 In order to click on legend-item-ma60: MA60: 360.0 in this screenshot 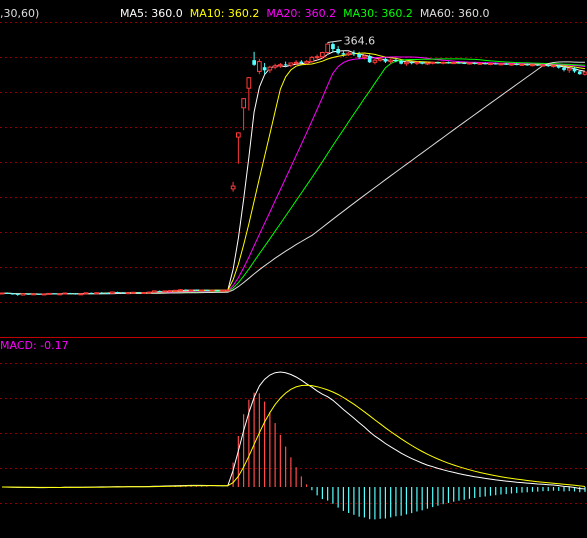, I will do `click(454, 13)`.